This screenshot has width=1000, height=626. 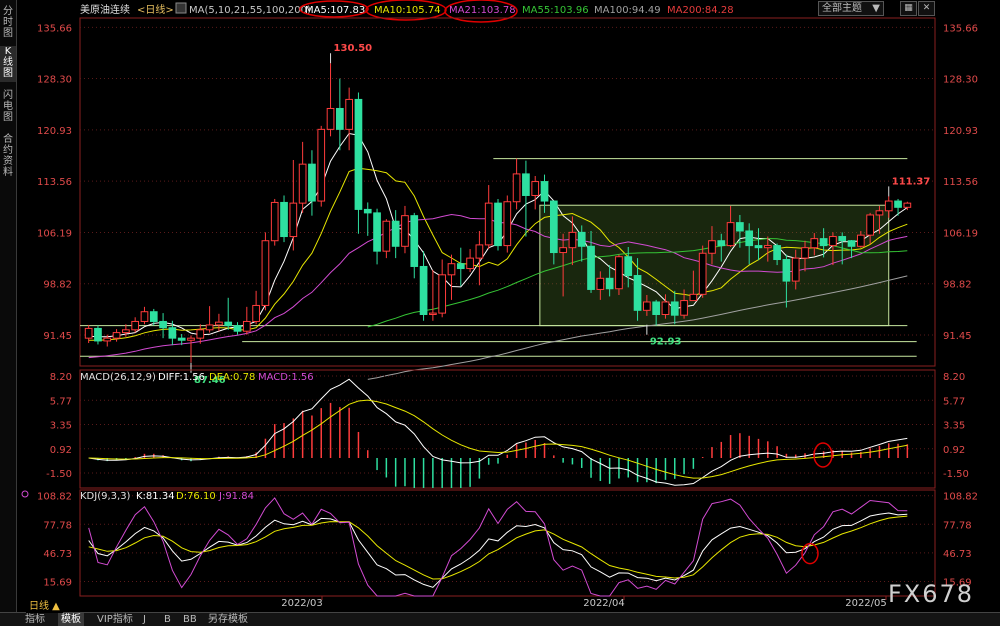 I want to click on bottom-tab: B, so click(x=167, y=619).